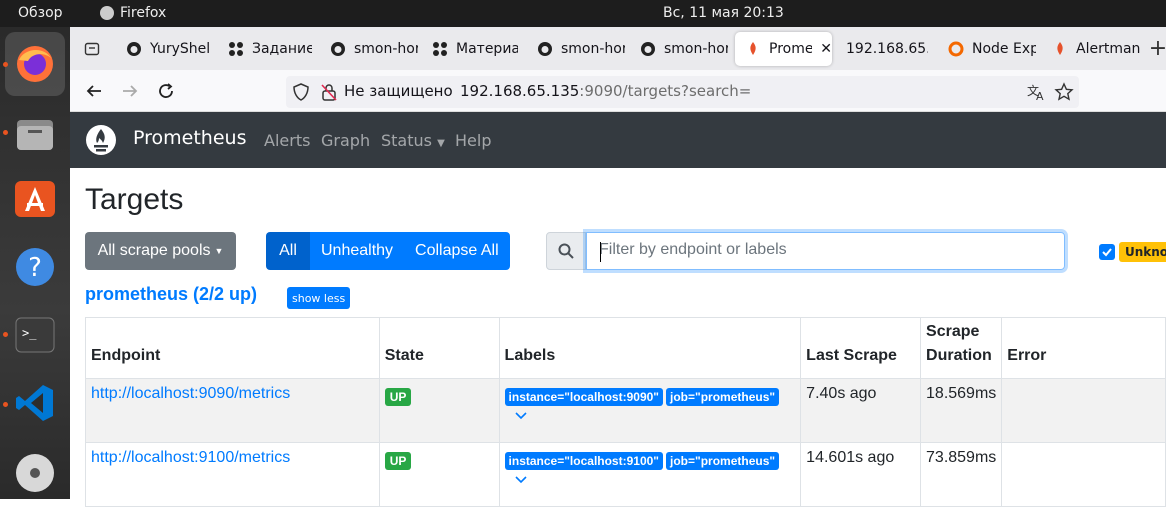 The height and width of the screenshot is (507, 1166). I want to click on url-text: 192.168.65.135:9090/targets?search=, so click(605, 91).